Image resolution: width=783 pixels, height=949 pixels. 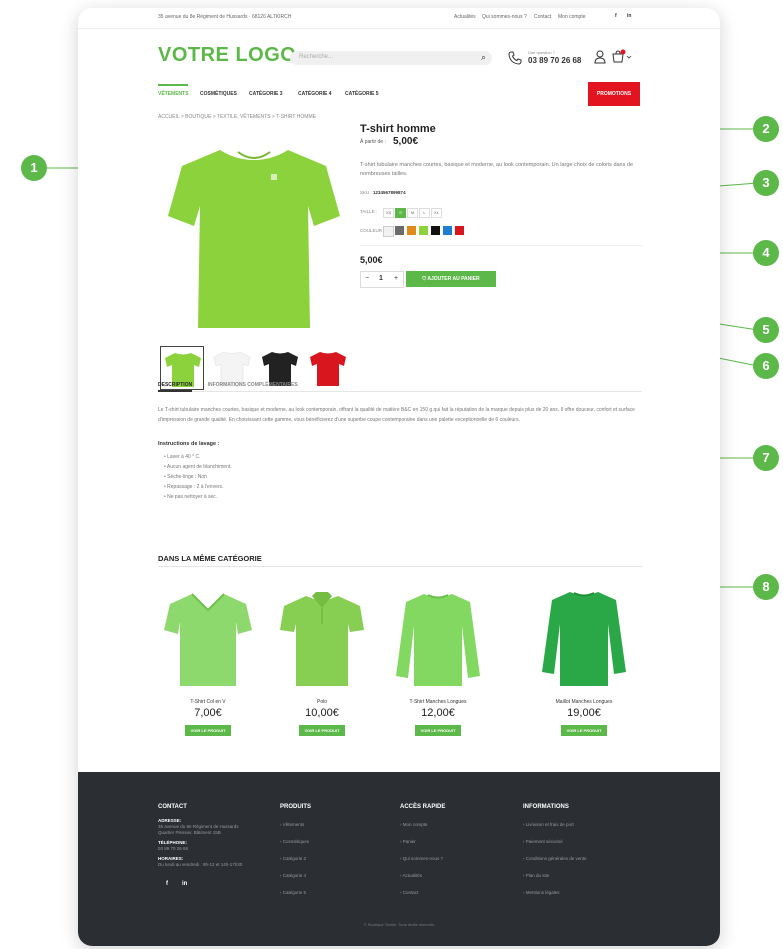 I want to click on footer-link: › Catégorie 4, so click(x=293, y=875).